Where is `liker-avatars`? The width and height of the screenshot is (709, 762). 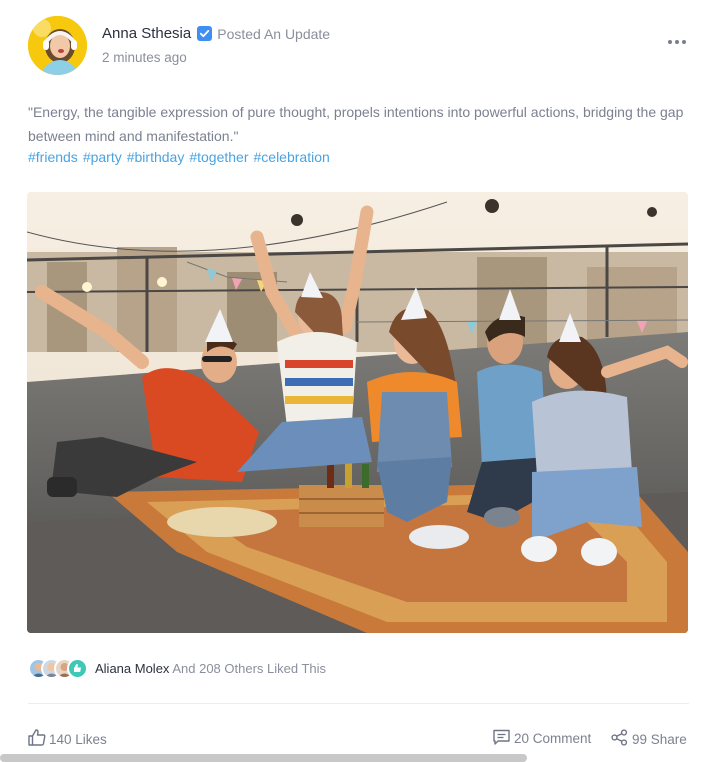
liker-avatars is located at coordinates (58, 668).